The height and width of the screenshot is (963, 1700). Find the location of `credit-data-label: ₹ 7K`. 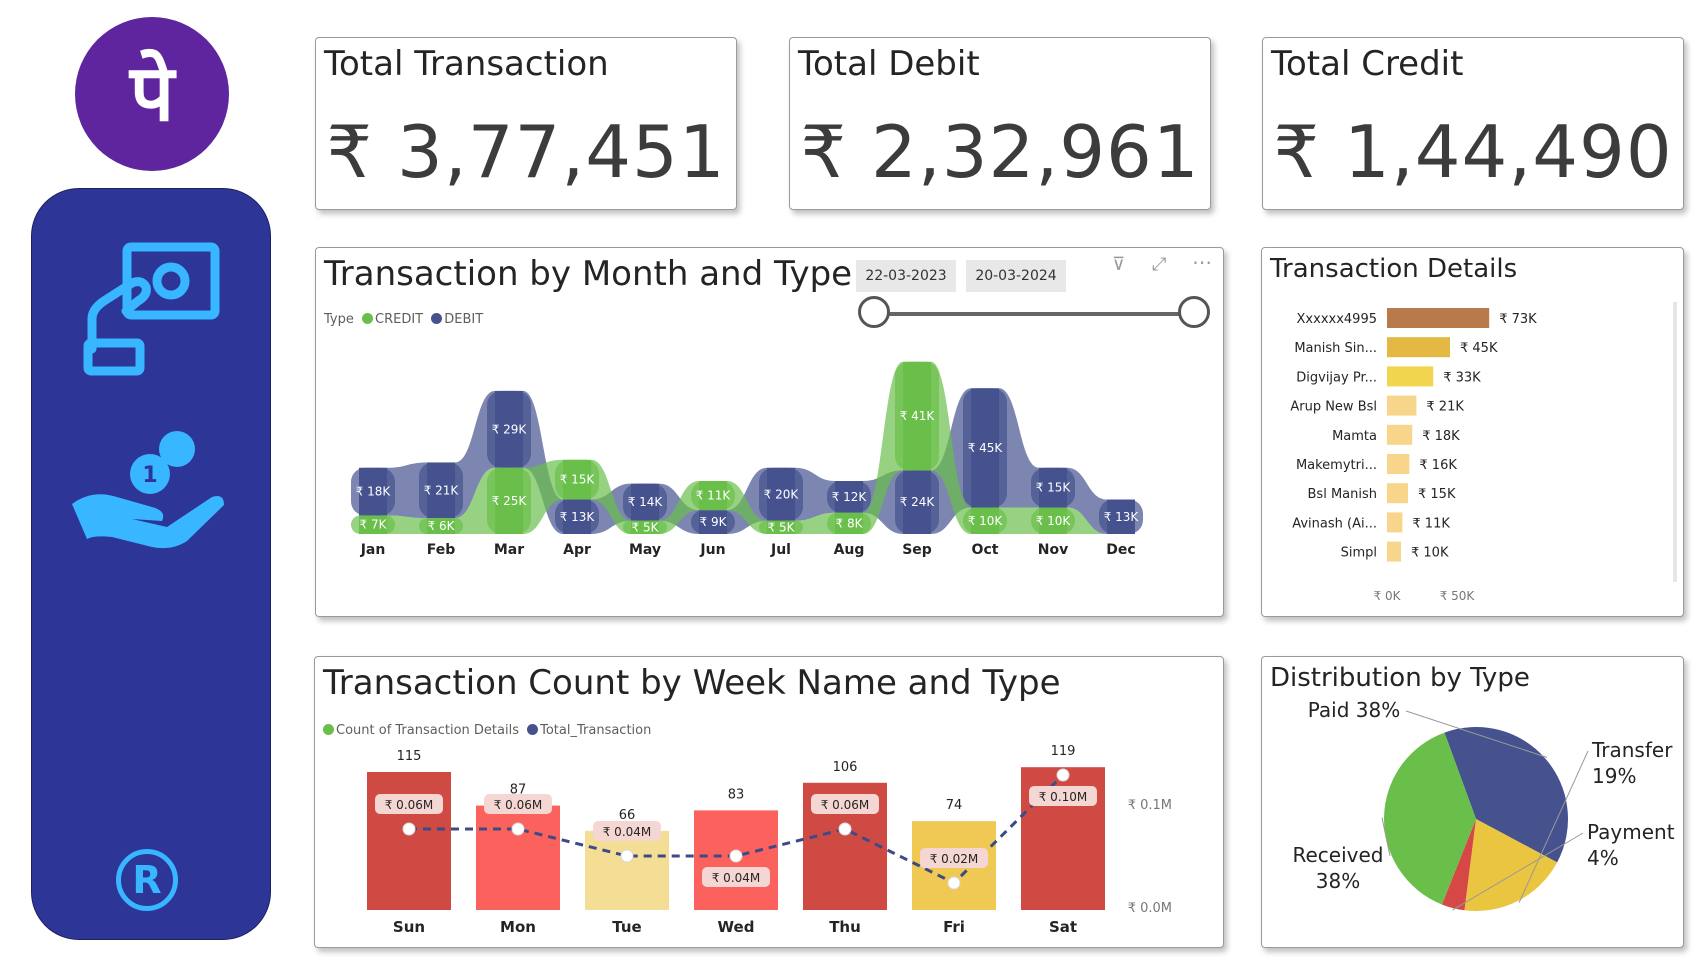

credit-data-label: ₹ 7K is located at coordinates (374, 525).